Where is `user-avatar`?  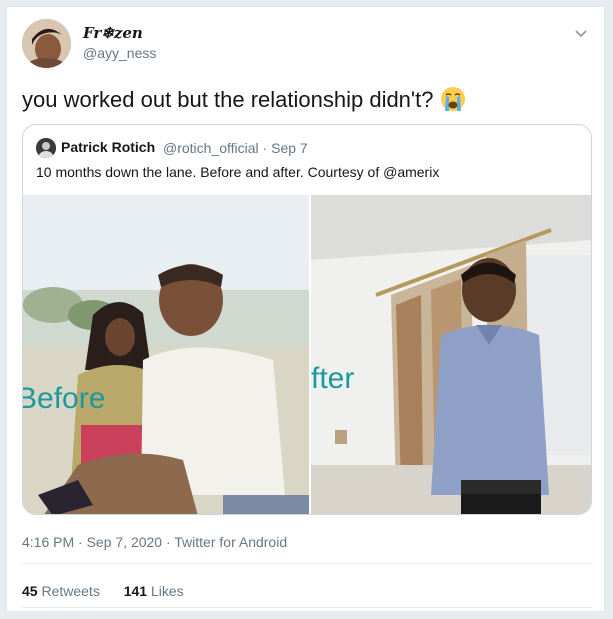
user-avatar is located at coordinates (46, 43).